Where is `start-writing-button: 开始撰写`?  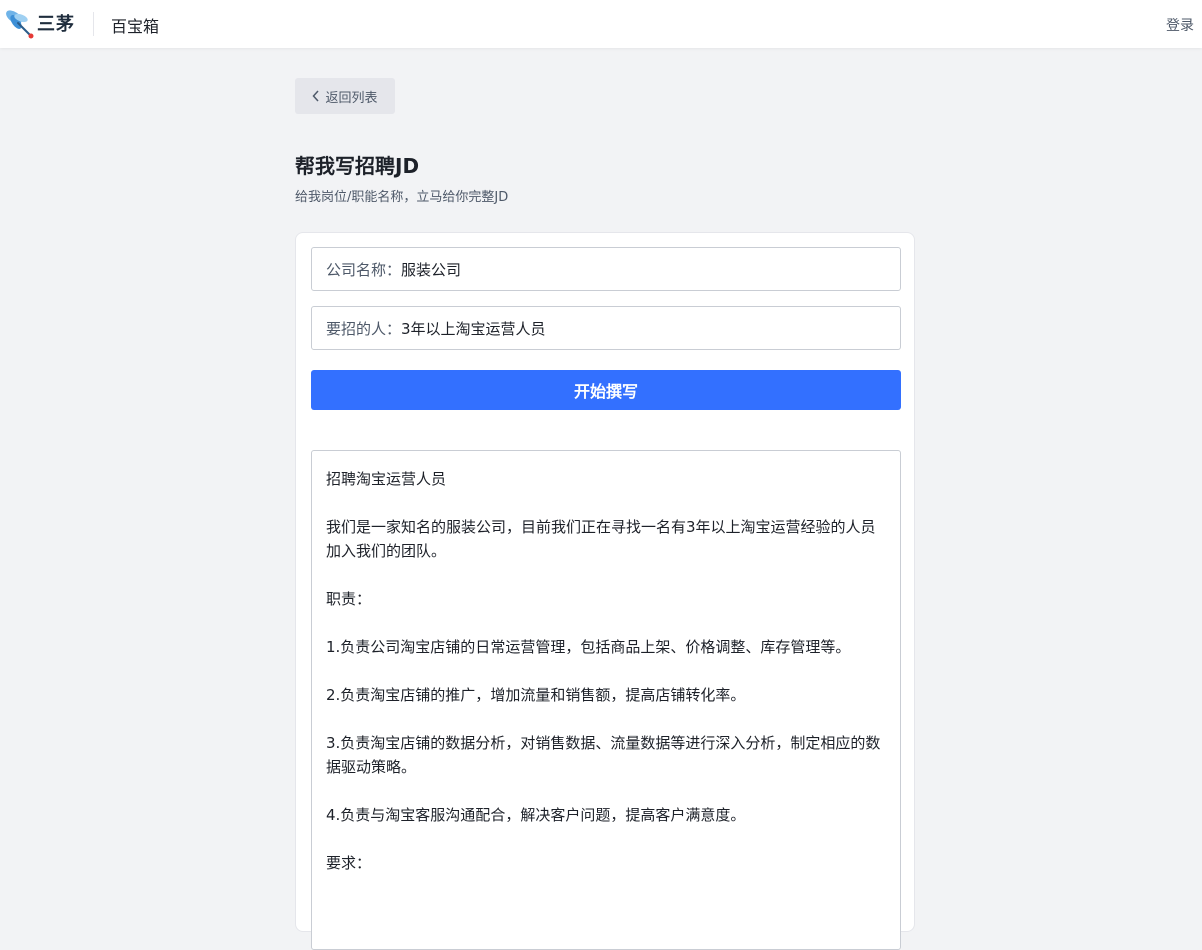
start-writing-button: 开始撰写 is located at coordinates (606, 390).